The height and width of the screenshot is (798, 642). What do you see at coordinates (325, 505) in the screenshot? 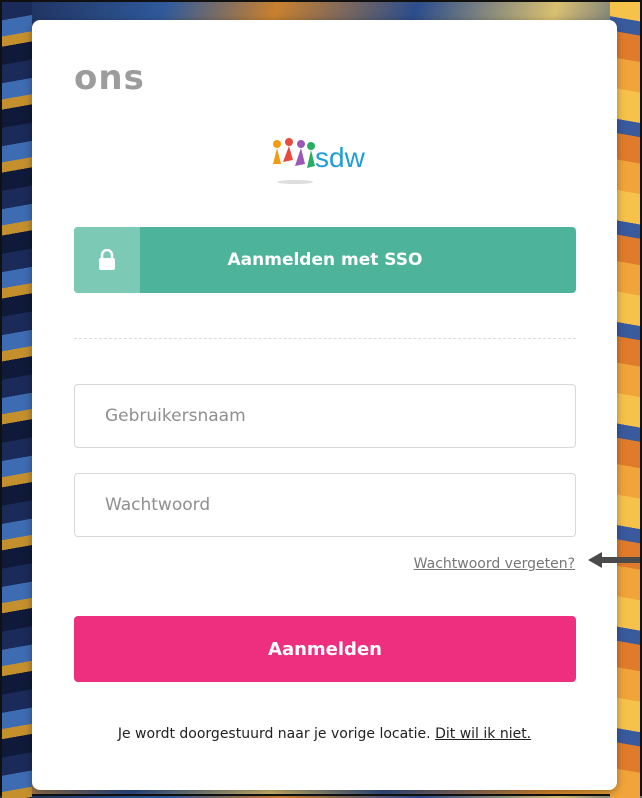
I see `password-input` at bounding box center [325, 505].